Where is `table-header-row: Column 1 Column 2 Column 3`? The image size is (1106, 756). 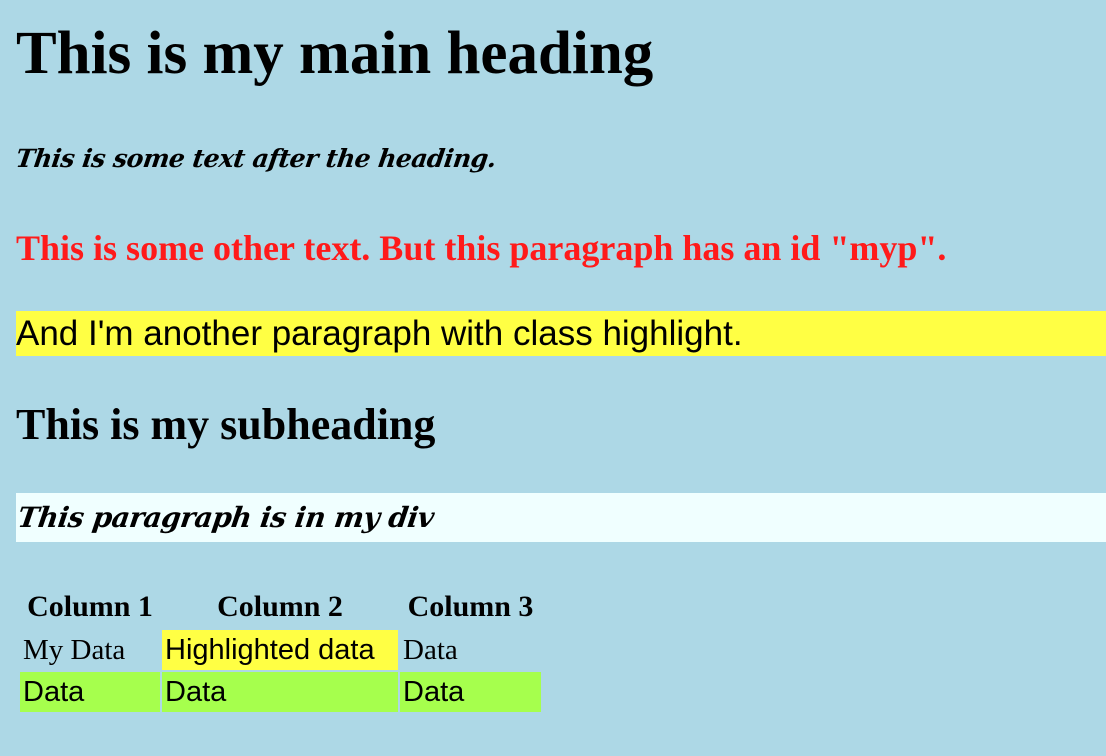 table-header-row: Column 1 Column 2 Column 3 is located at coordinates (280, 607).